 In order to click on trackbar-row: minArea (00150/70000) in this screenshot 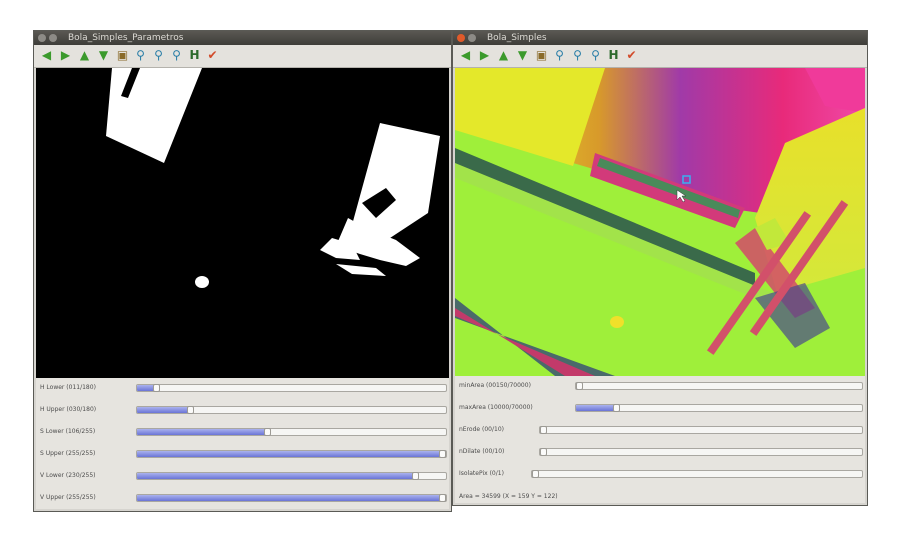, I will do `click(660, 387)`.